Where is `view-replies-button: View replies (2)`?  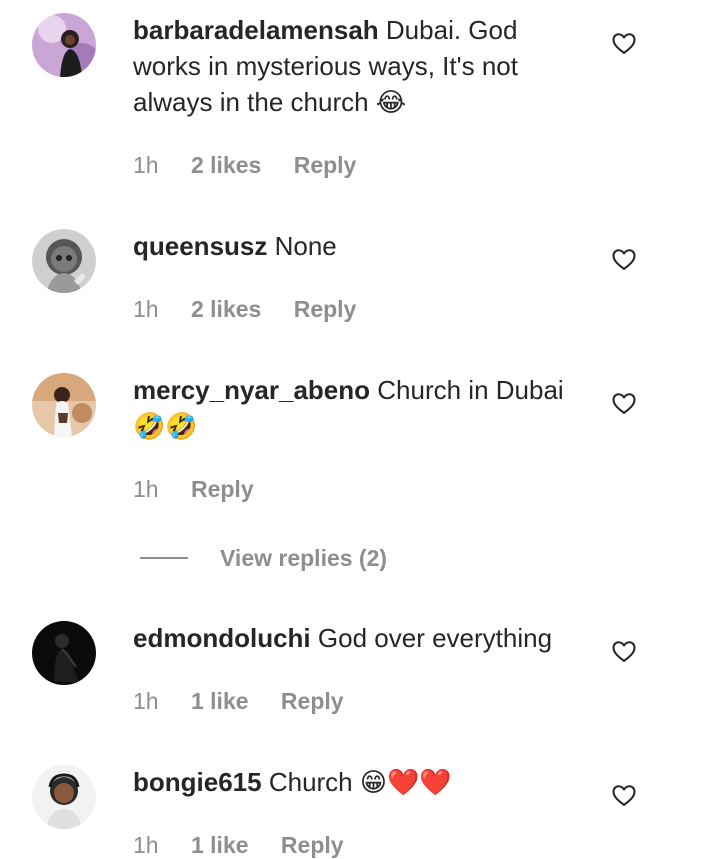
view-replies-button: View replies (2) is located at coordinates (263, 558).